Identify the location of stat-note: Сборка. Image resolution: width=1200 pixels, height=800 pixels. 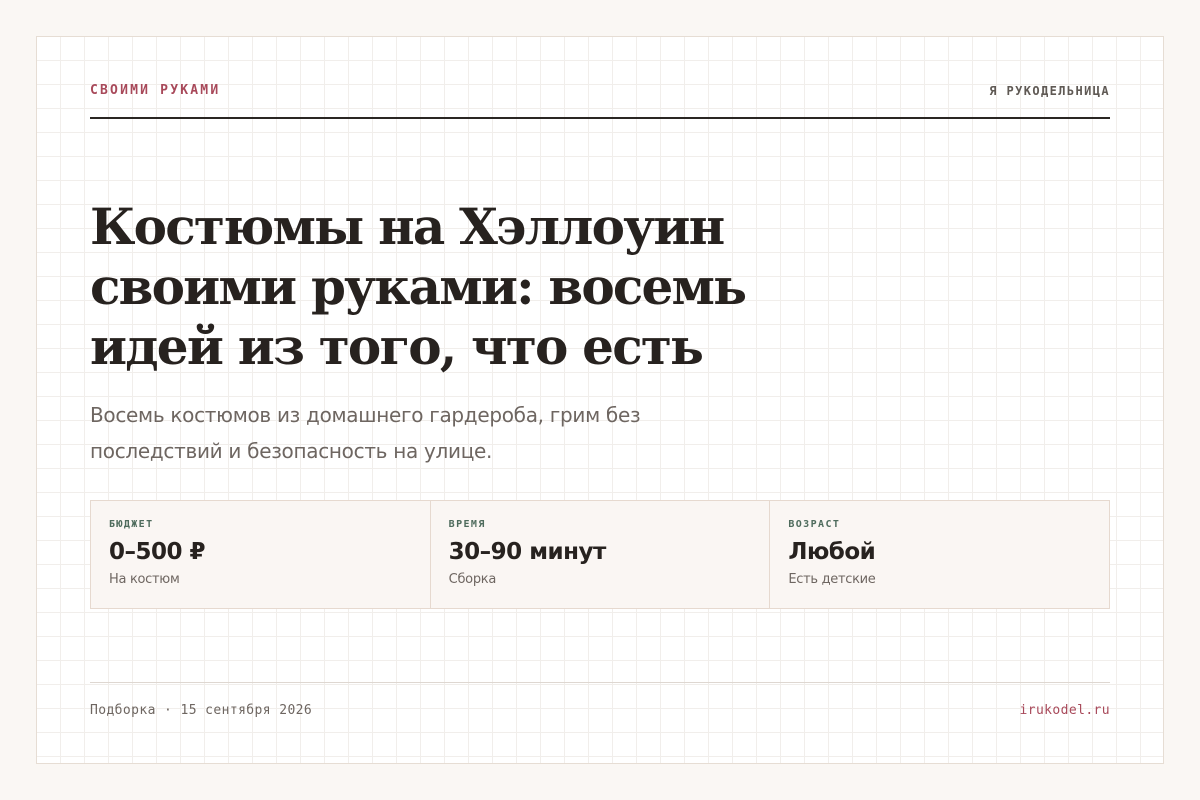
(472, 579).